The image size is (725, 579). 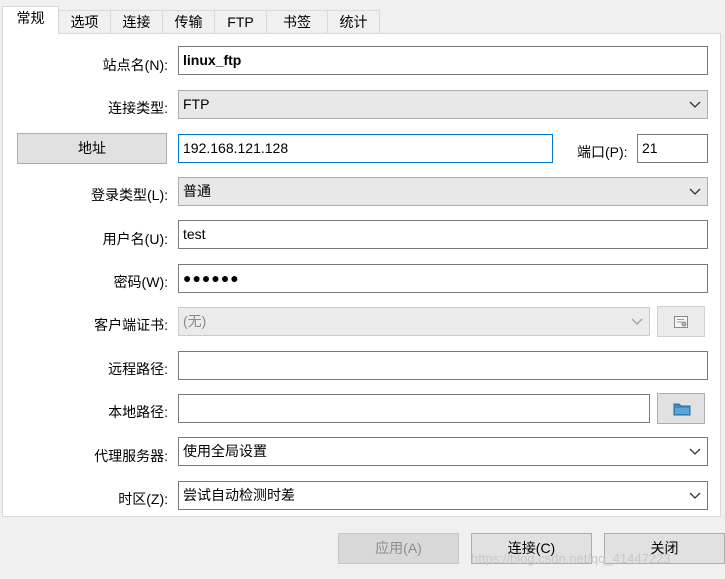 What do you see at coordinates (443, 104) in the screenshot?
I see `conn-type-select: FTP` at bounding box center [443, 104].